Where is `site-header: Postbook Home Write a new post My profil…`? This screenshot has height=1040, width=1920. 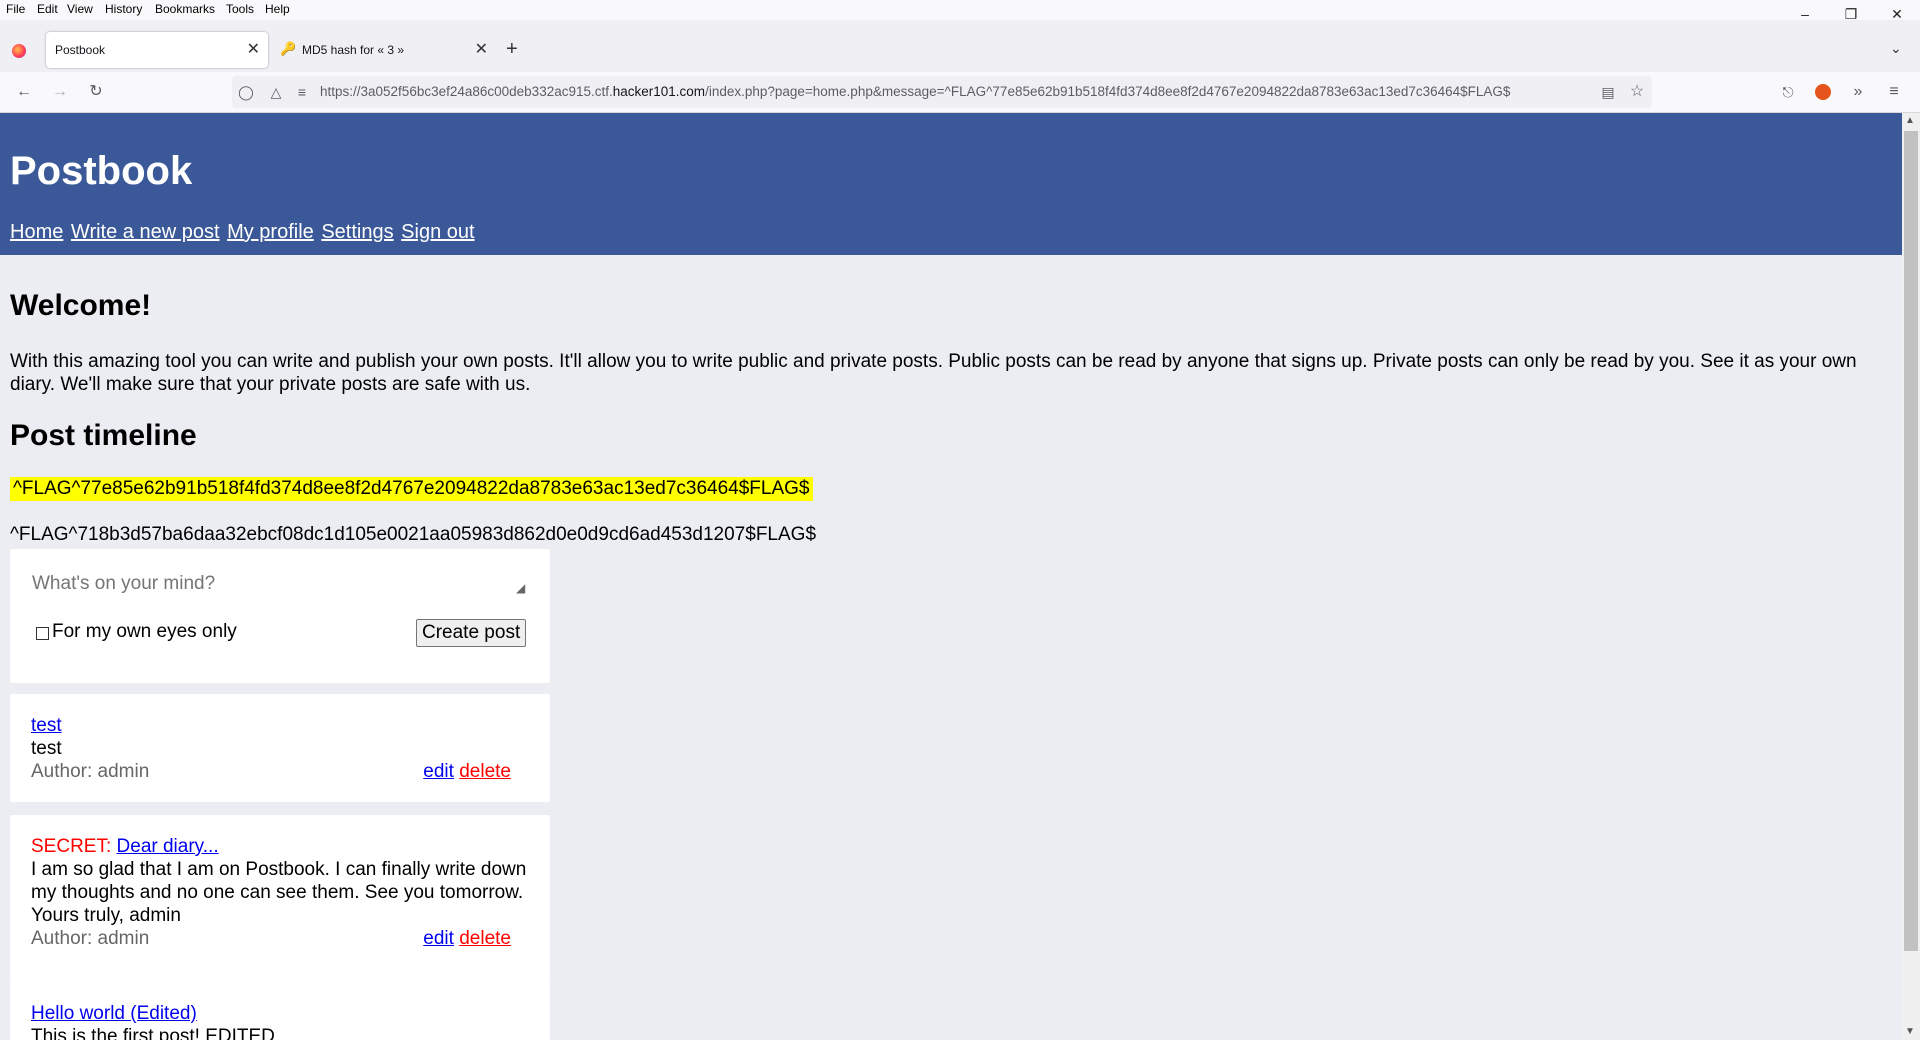
site-header: Postbook Home Write a new post My profil… is located at coordinates (951, 184).